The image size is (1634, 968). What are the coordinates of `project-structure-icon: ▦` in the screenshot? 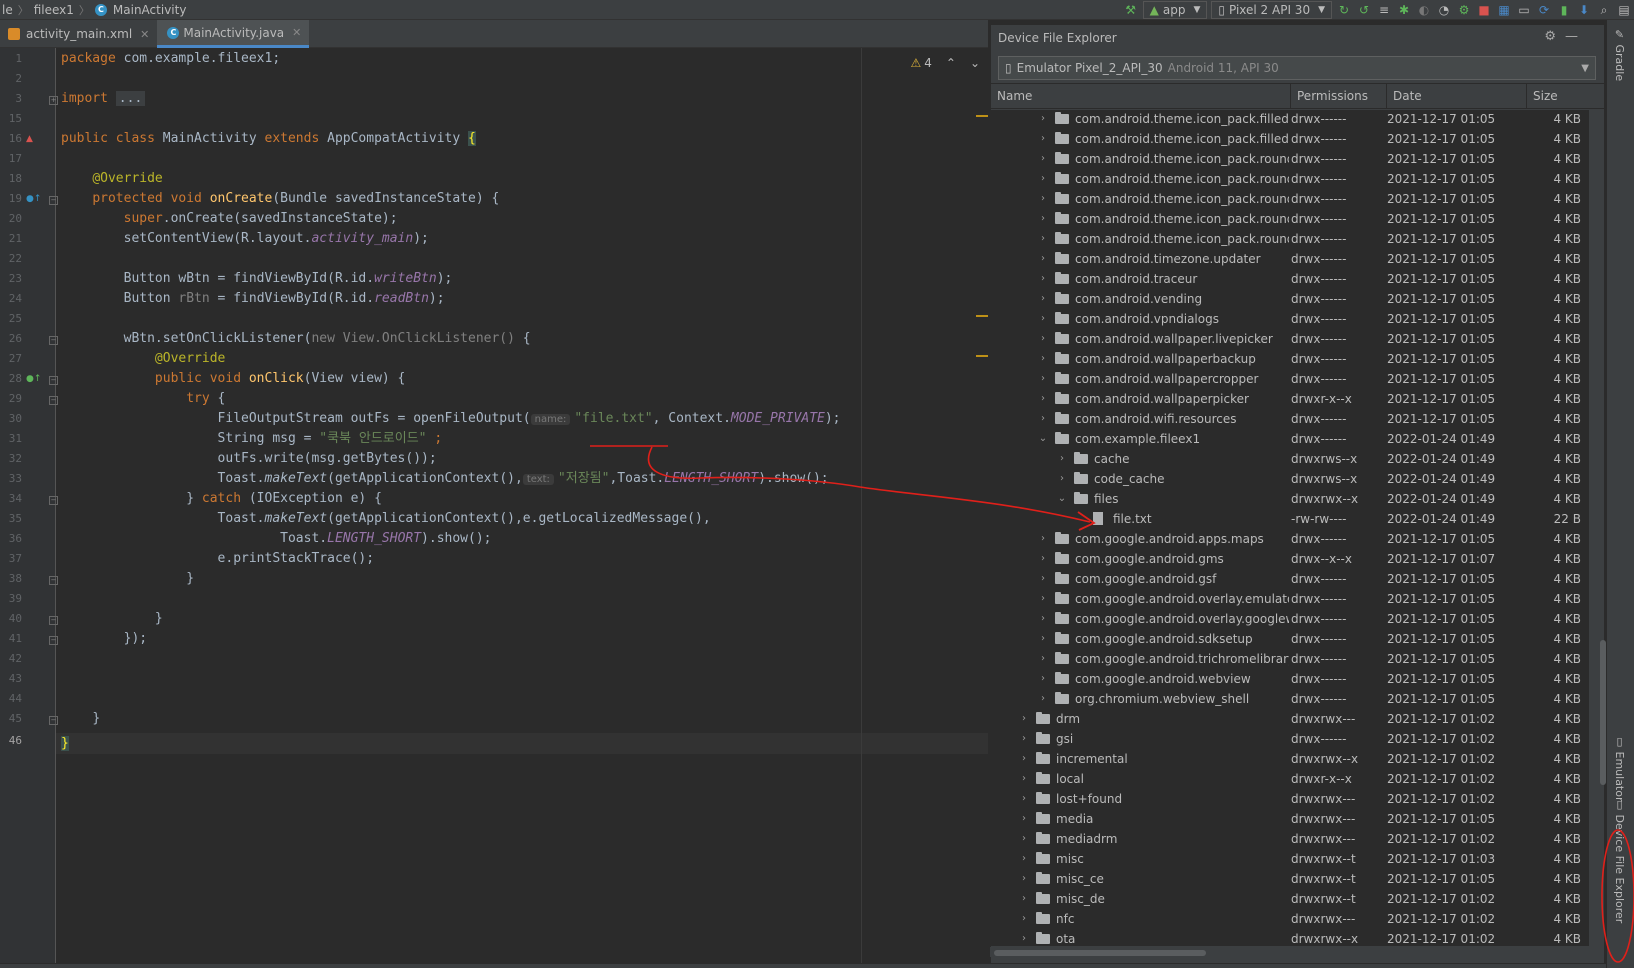 It's located at (1504, 10).